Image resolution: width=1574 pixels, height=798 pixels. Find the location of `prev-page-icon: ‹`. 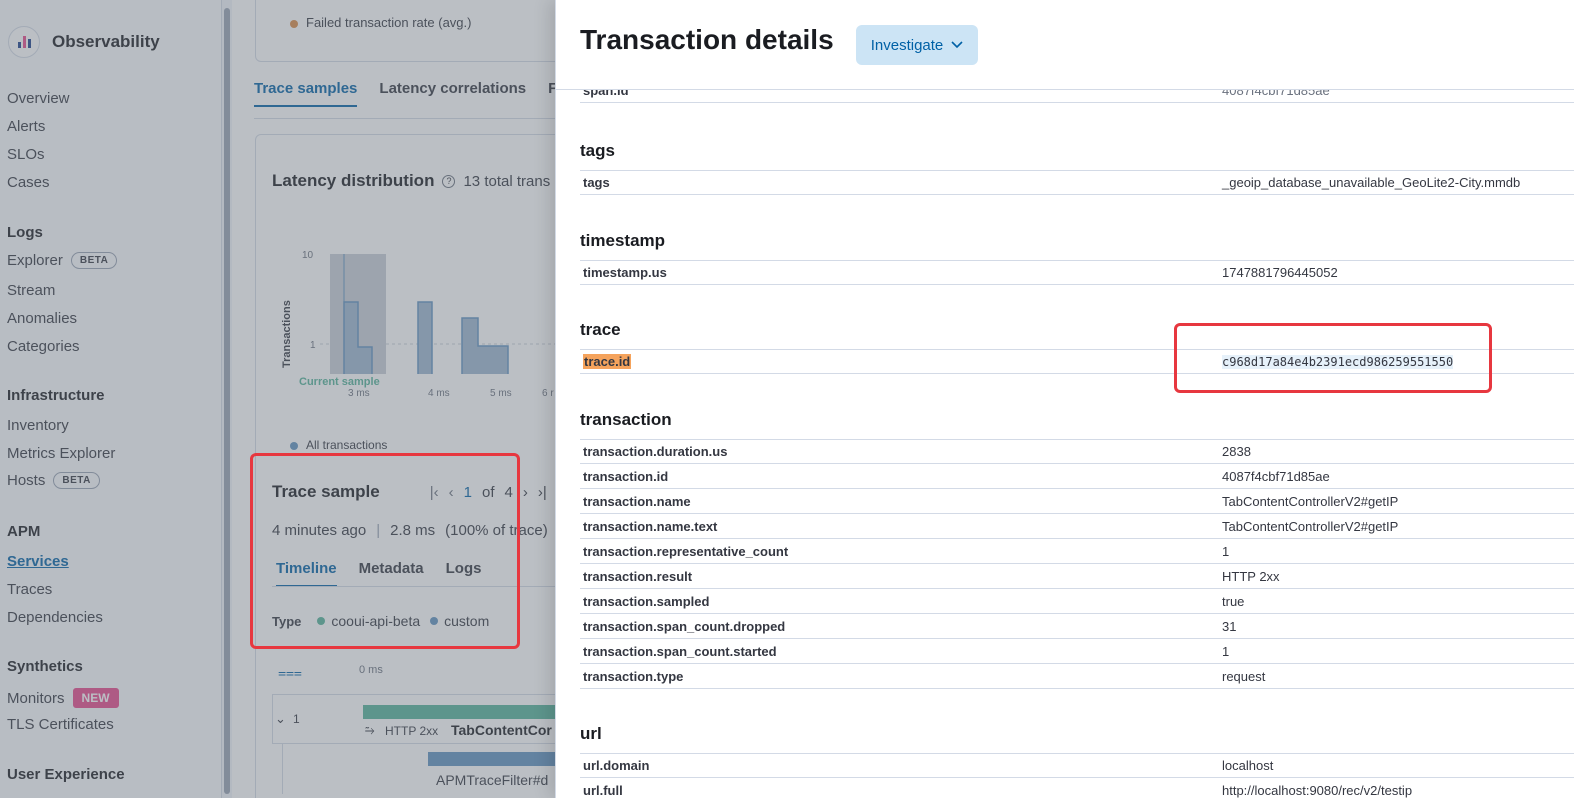

prev-page-icon: ‹ is located at coordinates (451, 492).